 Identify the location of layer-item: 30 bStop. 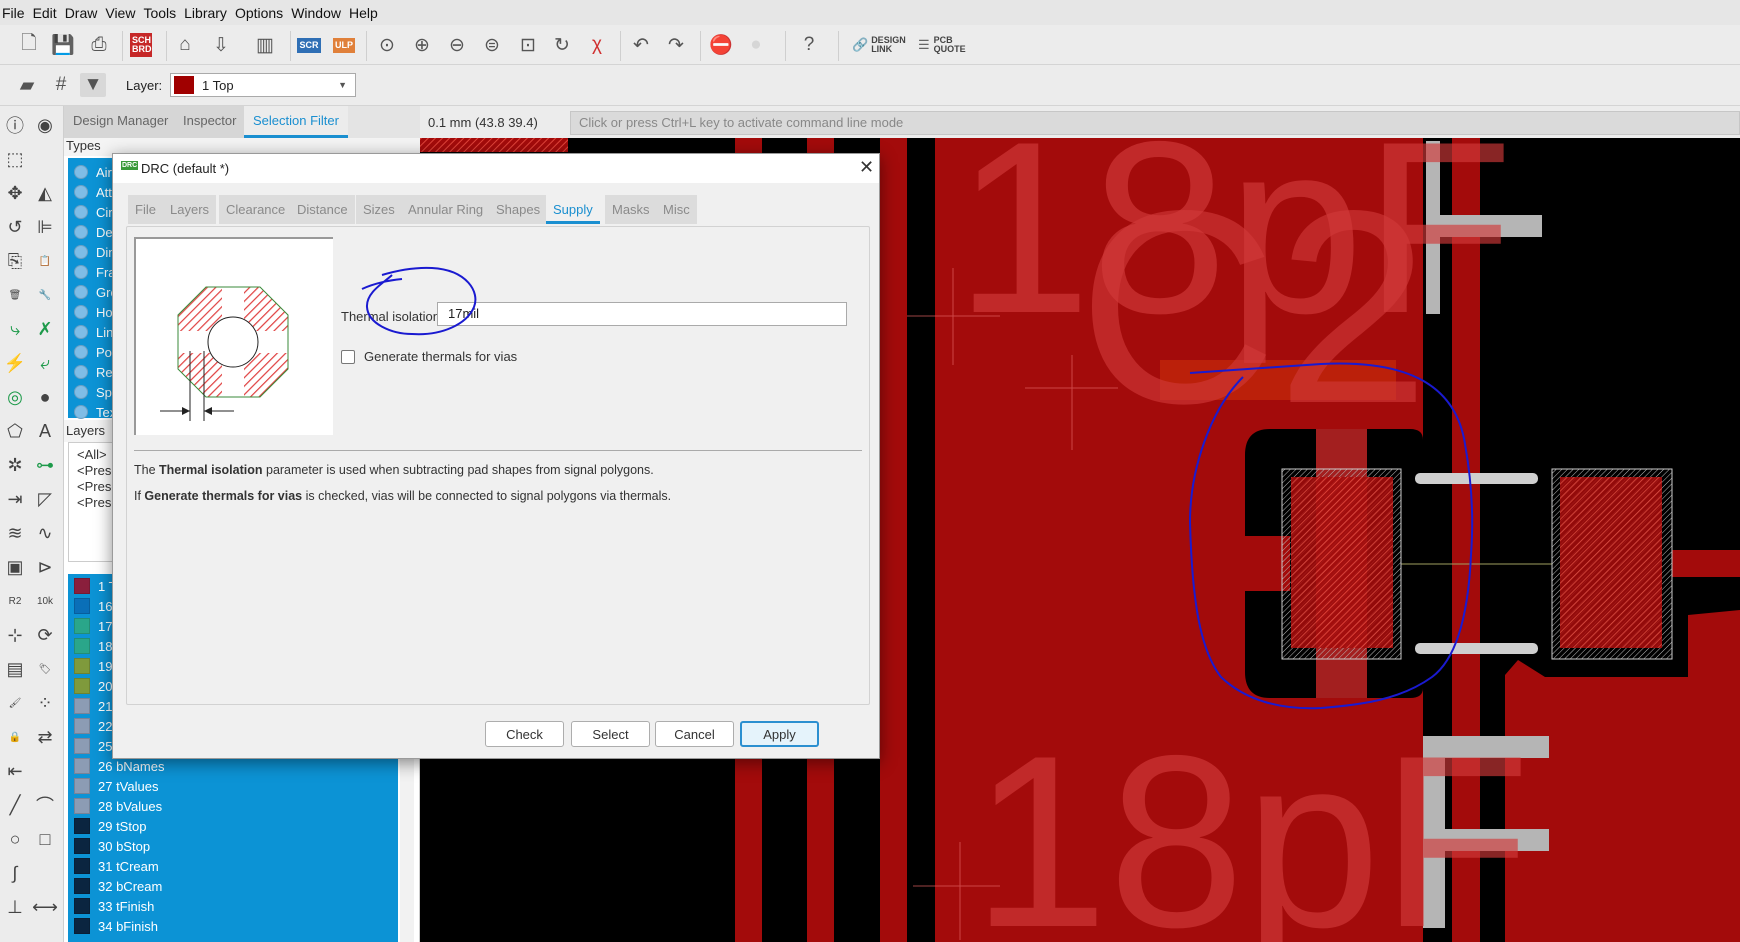
(112, 846).